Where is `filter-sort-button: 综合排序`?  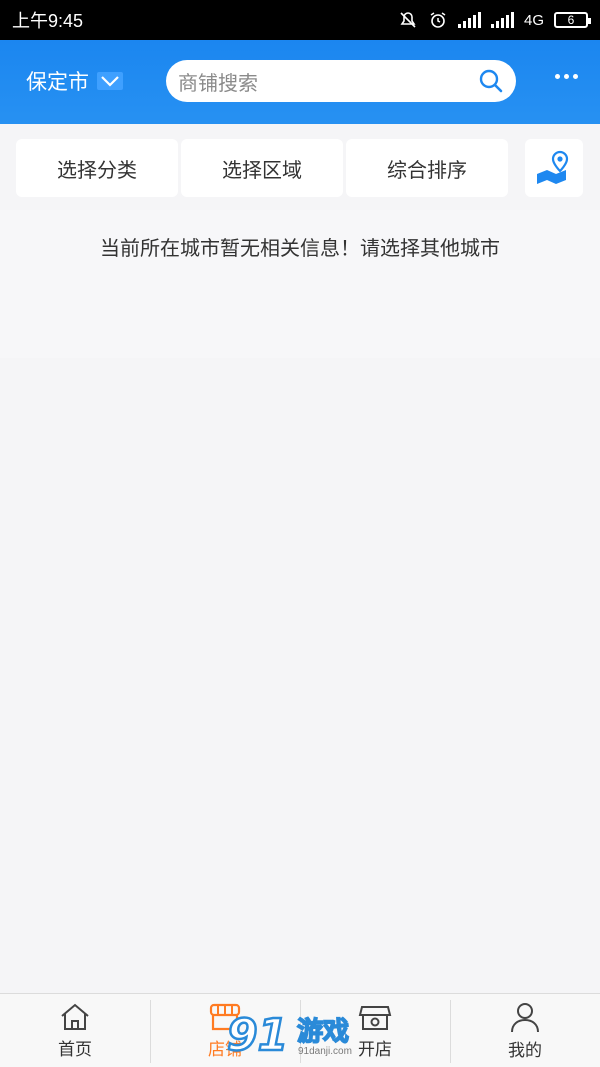 filter-sort-button: 综合排序 is located at coordinates (427, 168).